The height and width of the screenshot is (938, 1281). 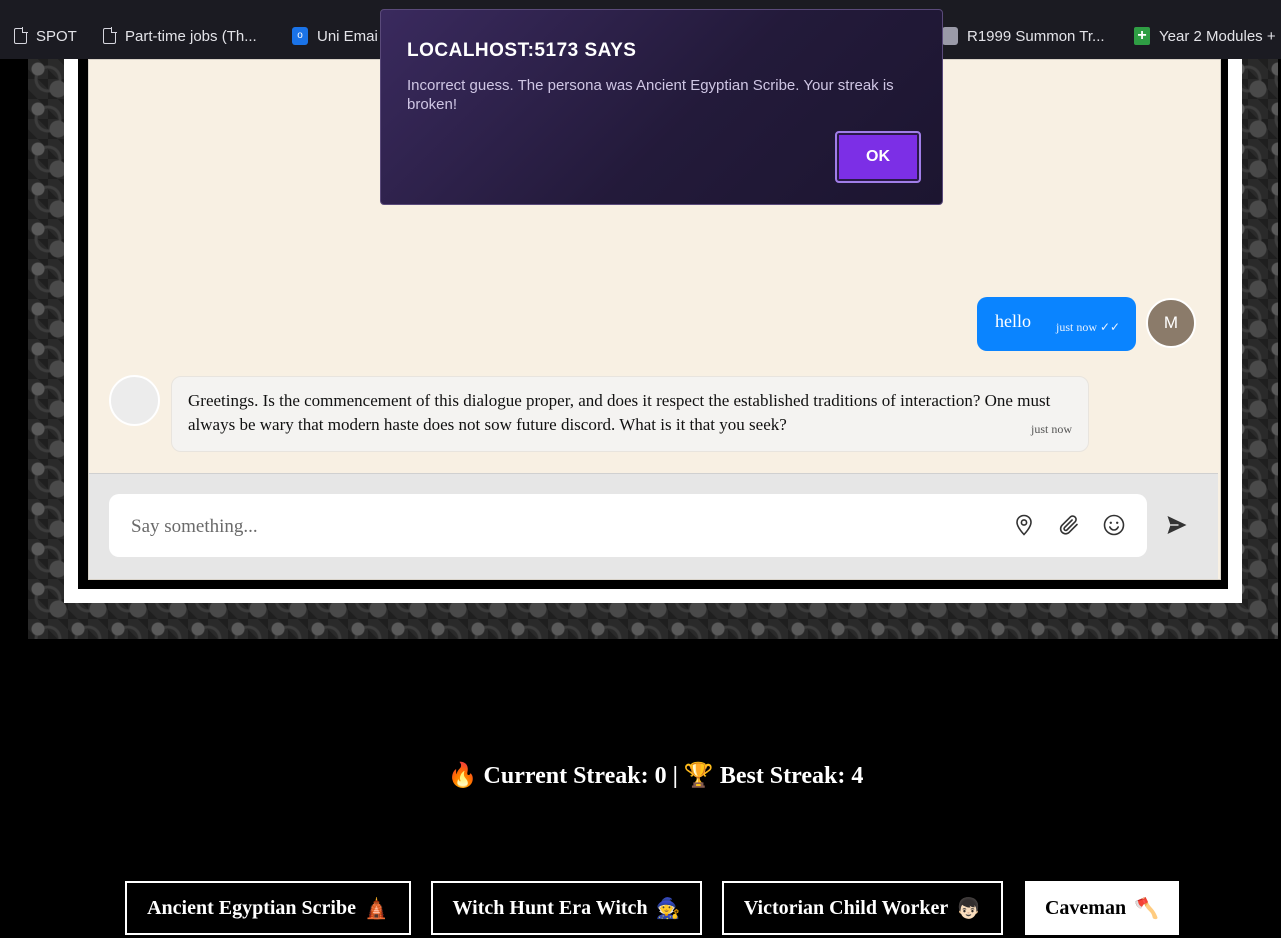 I want to click on game-icon, so click(x=950, y=36).